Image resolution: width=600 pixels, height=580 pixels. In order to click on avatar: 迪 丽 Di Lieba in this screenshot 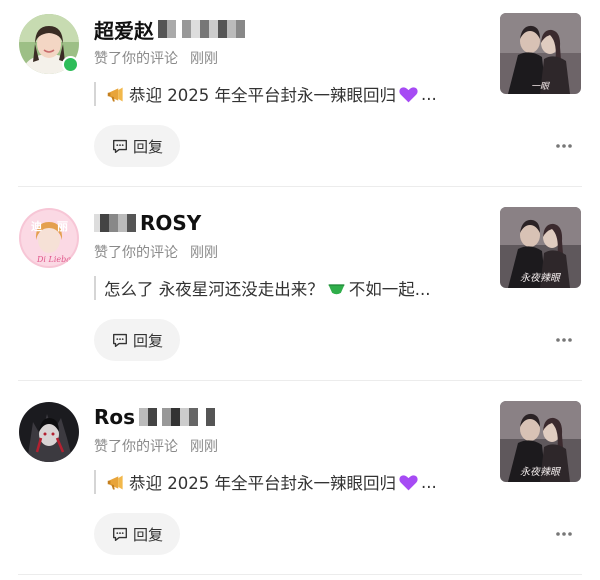, I will do `click(49, 238)`.